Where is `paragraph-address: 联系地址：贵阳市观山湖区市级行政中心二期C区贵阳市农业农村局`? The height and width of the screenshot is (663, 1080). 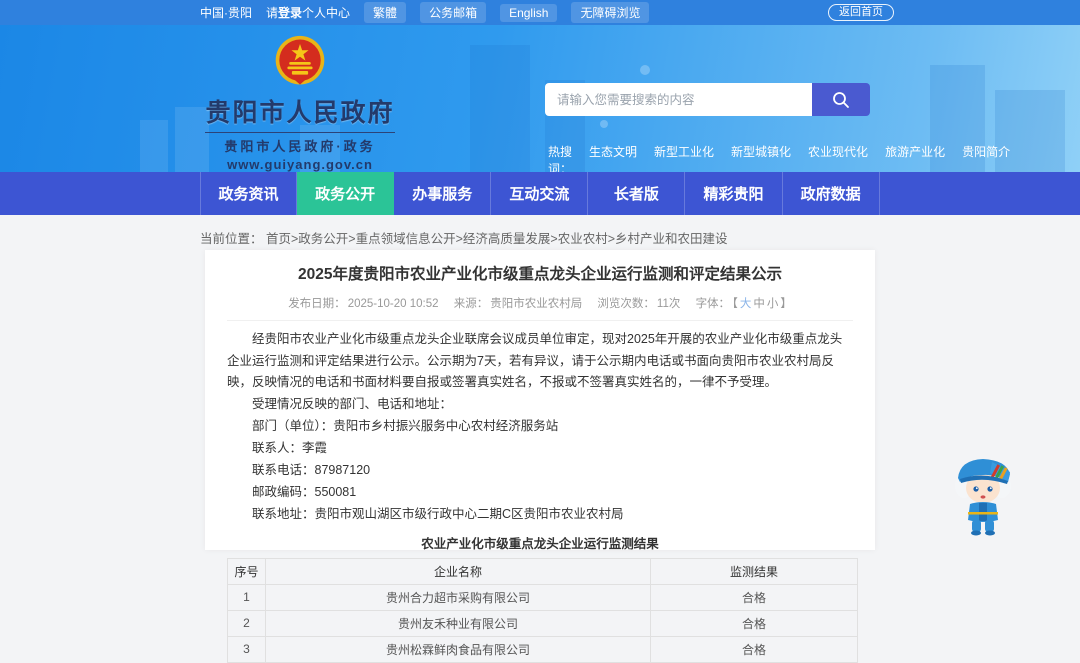 paragraph-address: 联系地址：贵阳市观山湖区市级行政中心二期C区贵阳市农业农村局 is located at coordinates (438, 513).